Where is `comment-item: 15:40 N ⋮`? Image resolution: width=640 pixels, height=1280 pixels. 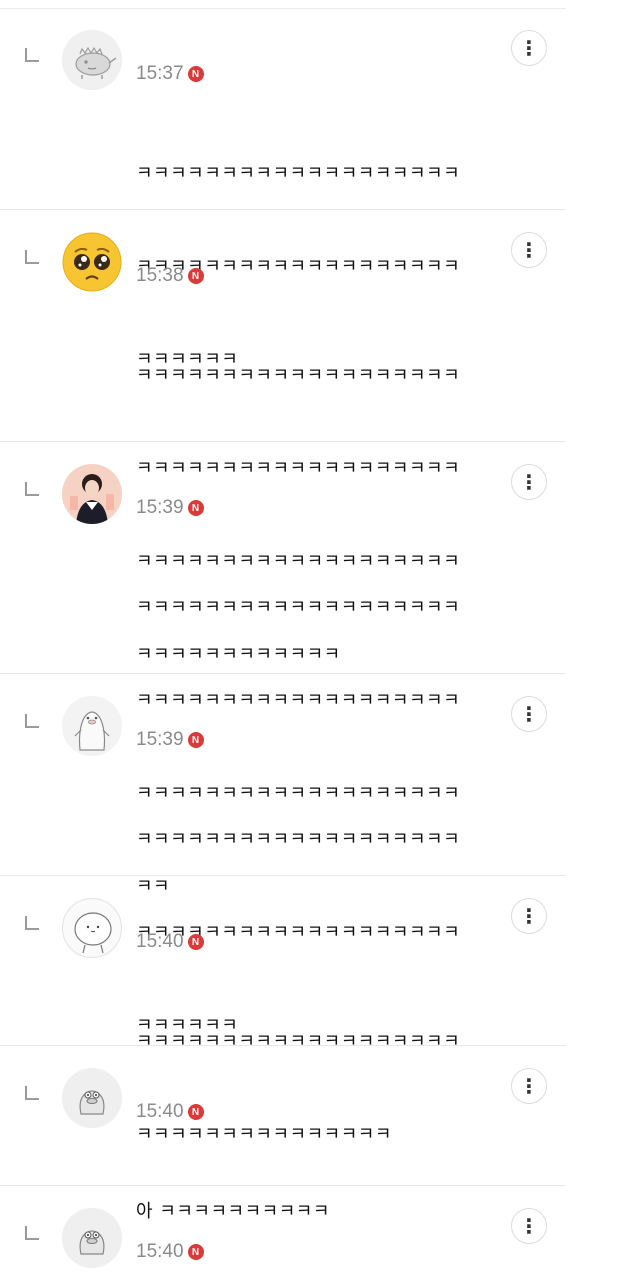
comment-item: 15:40 N ⋮ is located at coordinates (283, 1244).